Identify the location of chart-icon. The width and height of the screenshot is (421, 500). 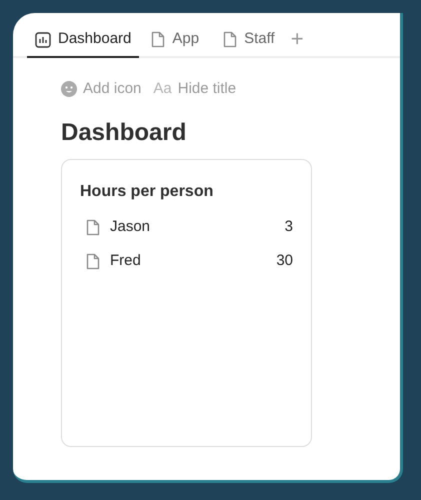
(43, 40).